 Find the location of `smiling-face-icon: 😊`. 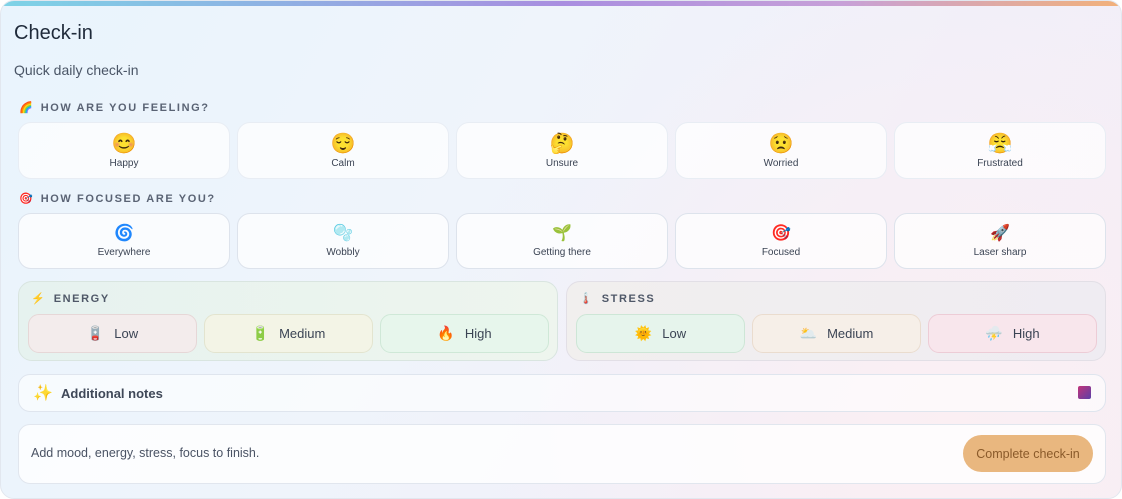

smiling-face-icon: 😊 is located at coordinates (124, 144).